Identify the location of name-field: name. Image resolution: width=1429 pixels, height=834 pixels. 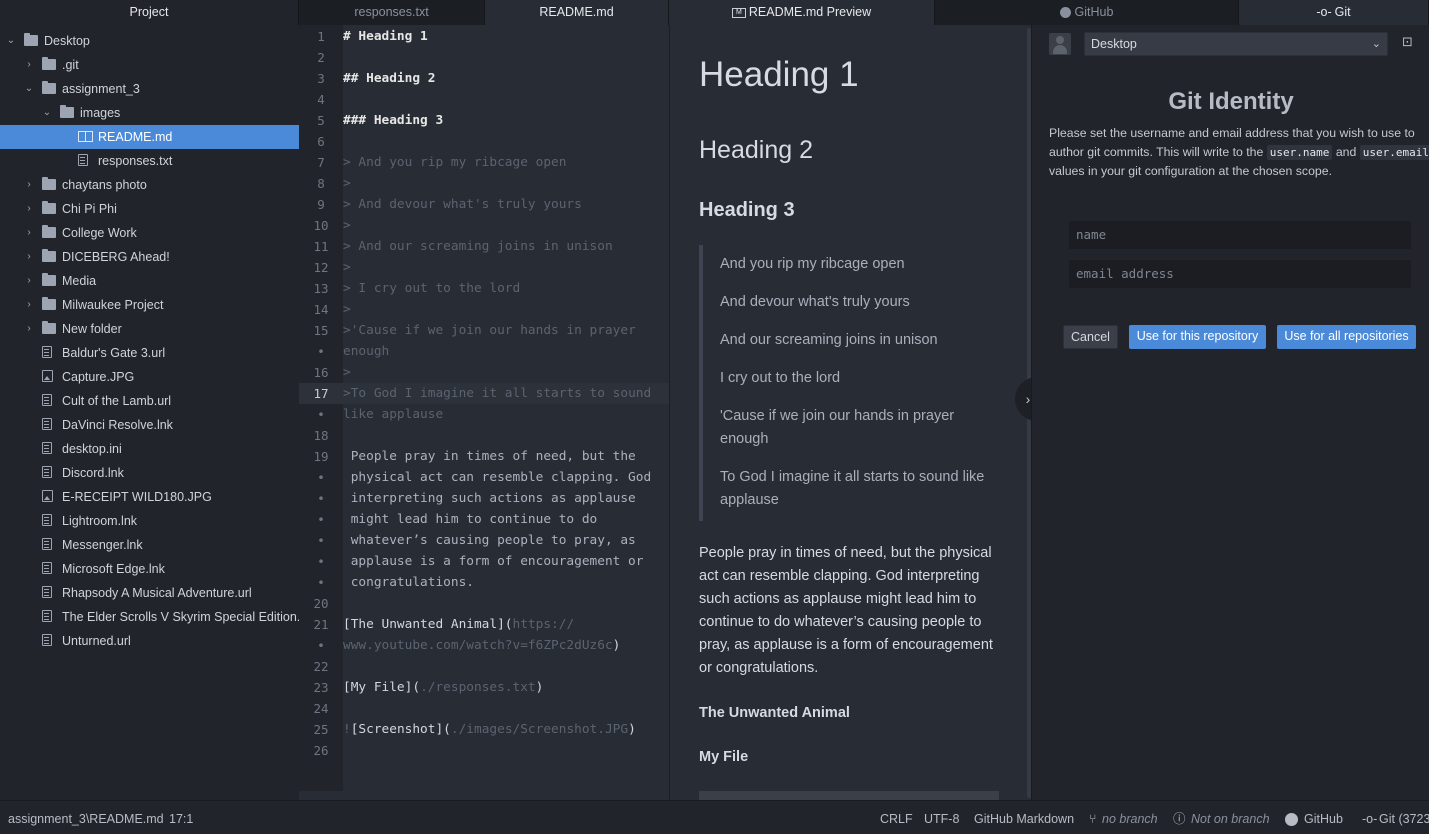
(1240, 235).